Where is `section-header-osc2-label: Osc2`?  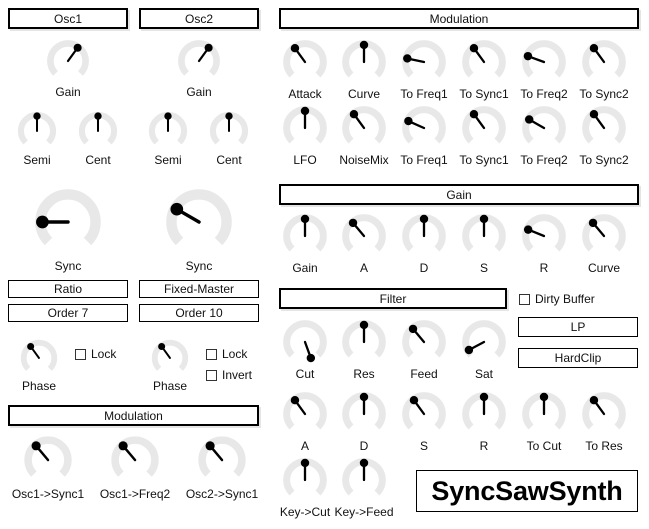
section-header-osc2-label: Osc2 is located at coordinates (198, 18).